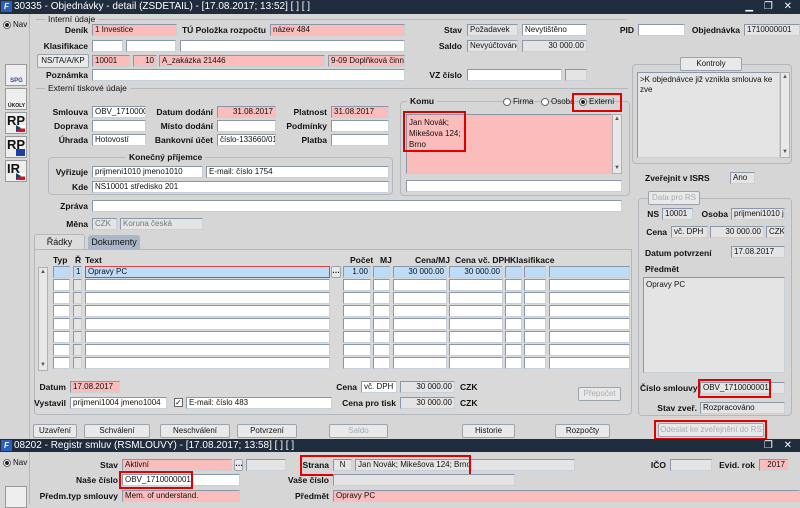 The width and height of the screenshot is (800, 508). What do you see at coordinates (246, 126) in the screenshot?
I see `misto-field` at bounding box center [246, 126].